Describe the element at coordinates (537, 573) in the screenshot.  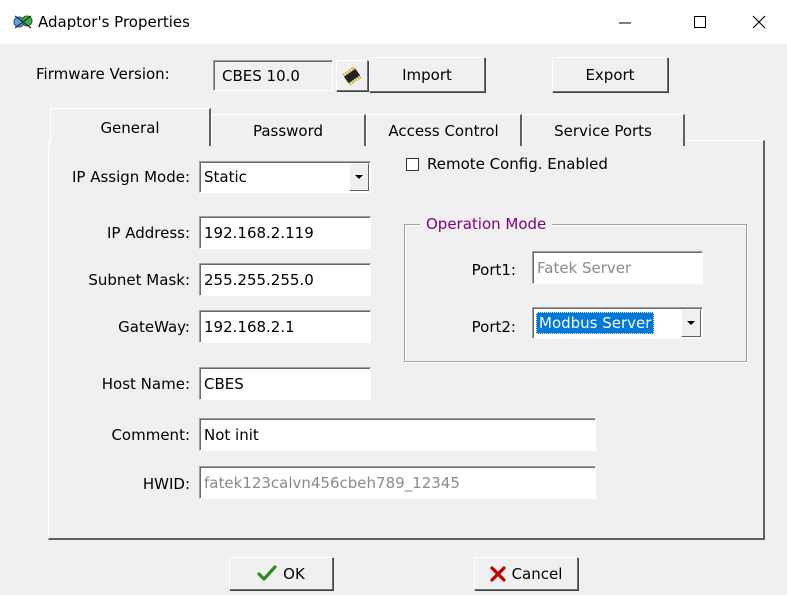
I see `cancel-button-label: Cancel` at that location.